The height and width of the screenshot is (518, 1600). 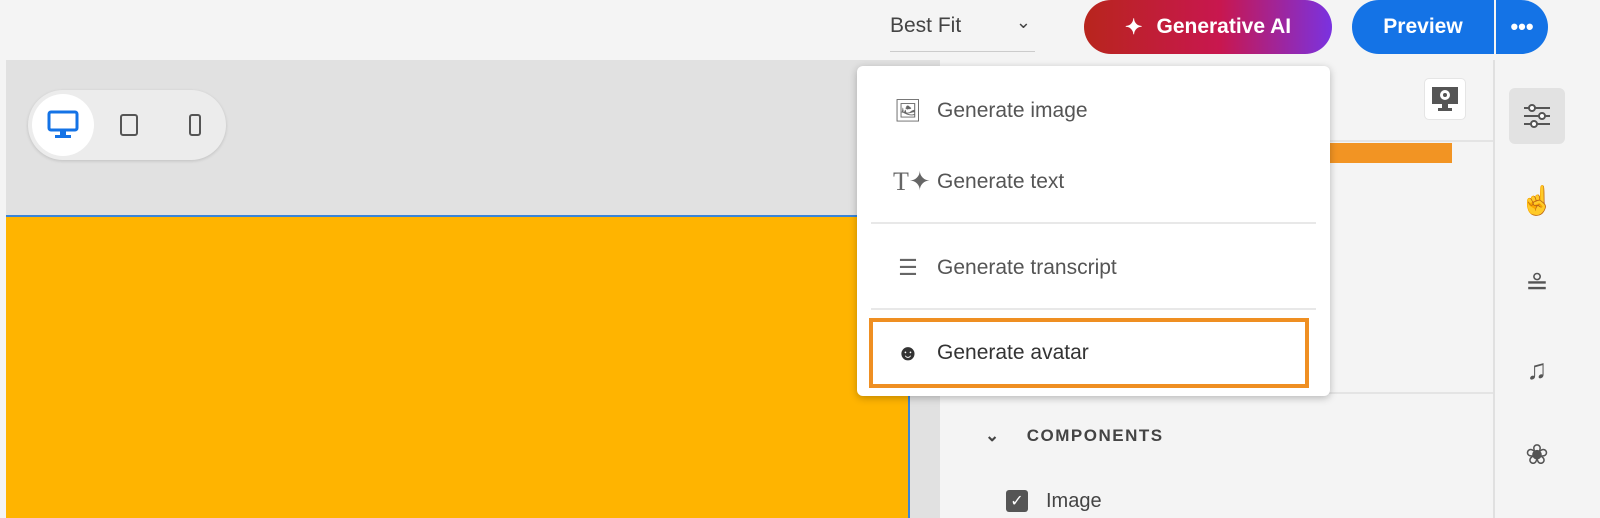 I want to click on components-section-header: ⌄ COMPONENTS, so click(x=1074, y=436).